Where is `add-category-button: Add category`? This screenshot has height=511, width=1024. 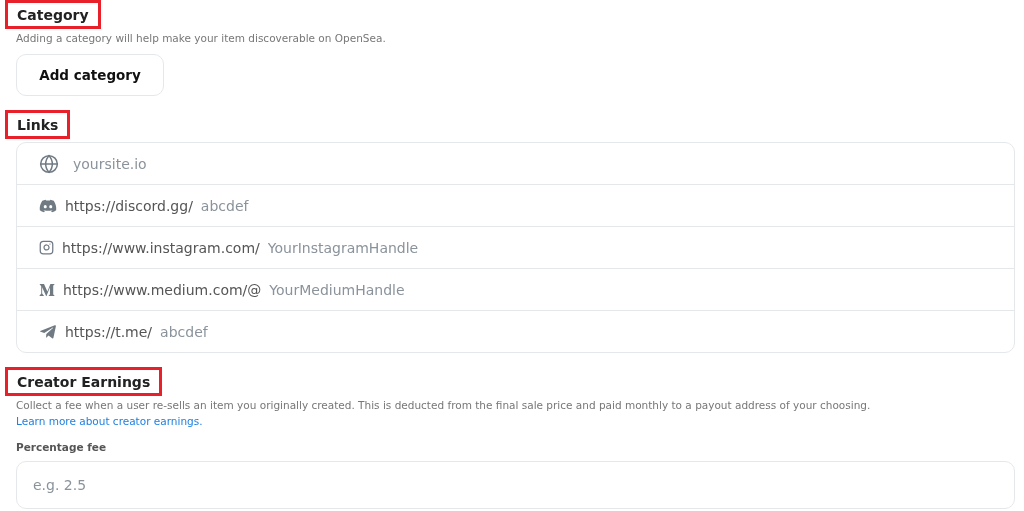 add-category-button: Add category is located at coordinates (90, 75).